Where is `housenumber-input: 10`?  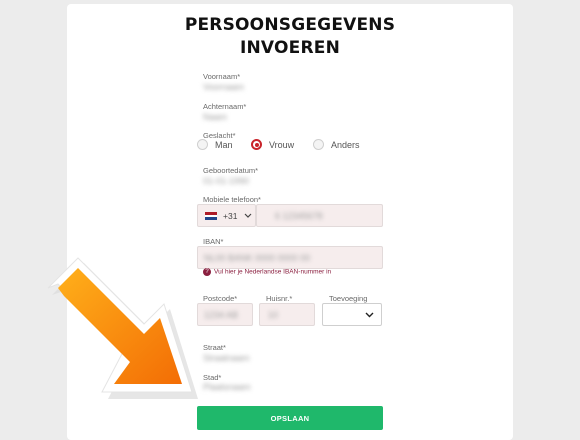 housenumber-input: 10 is located at coordinates (287, 314).